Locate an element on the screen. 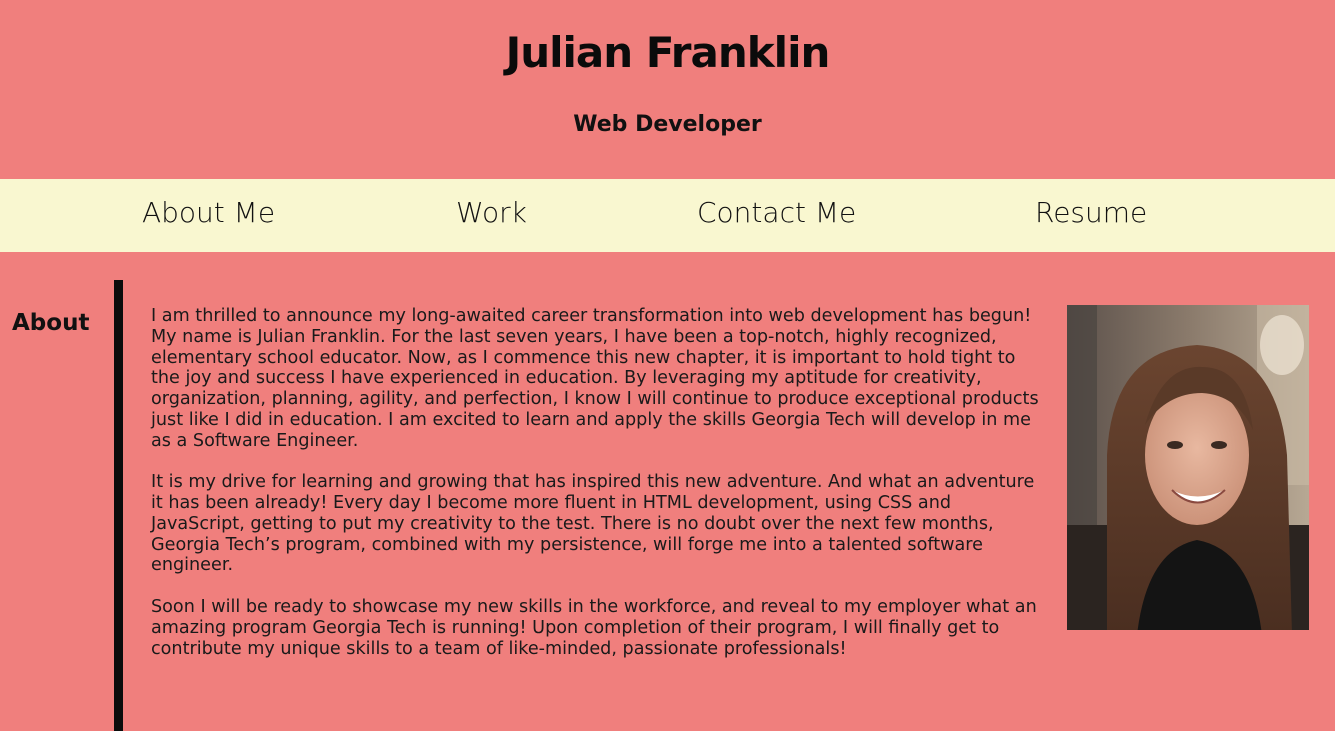 The width and height of the screenshot is (1335, 731). profile-photo is located at coordinates (1188, 467).